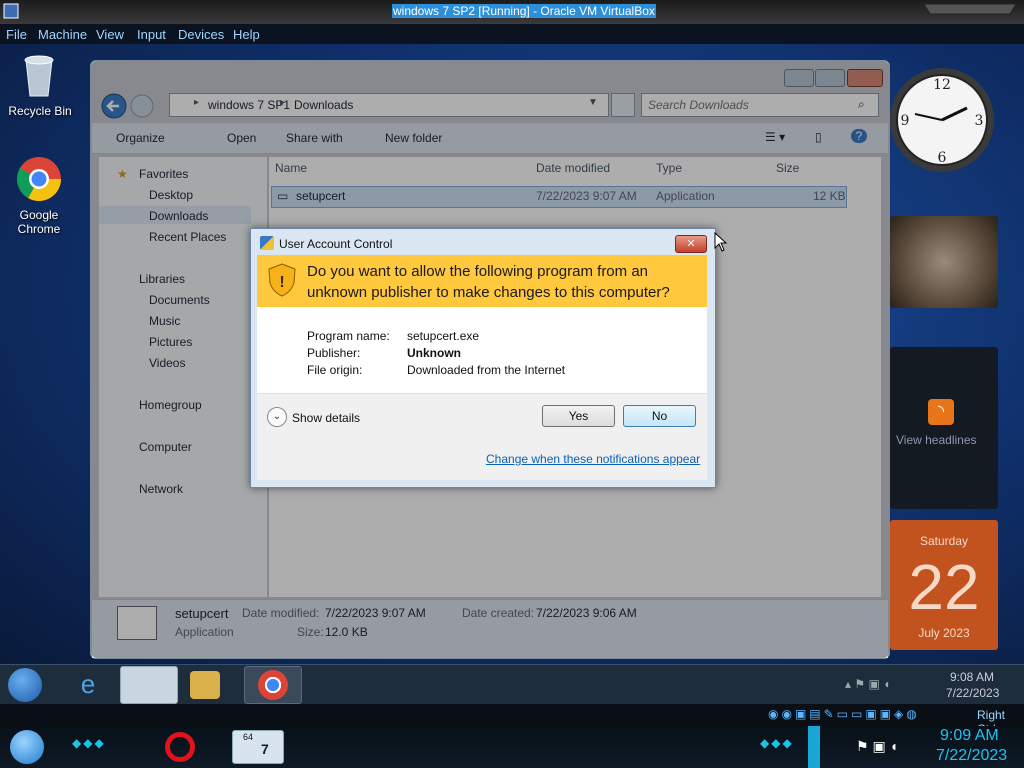 The height and width of the screenshot is (768, 1024). I want to click on media-player-icon, so click(205, 685).